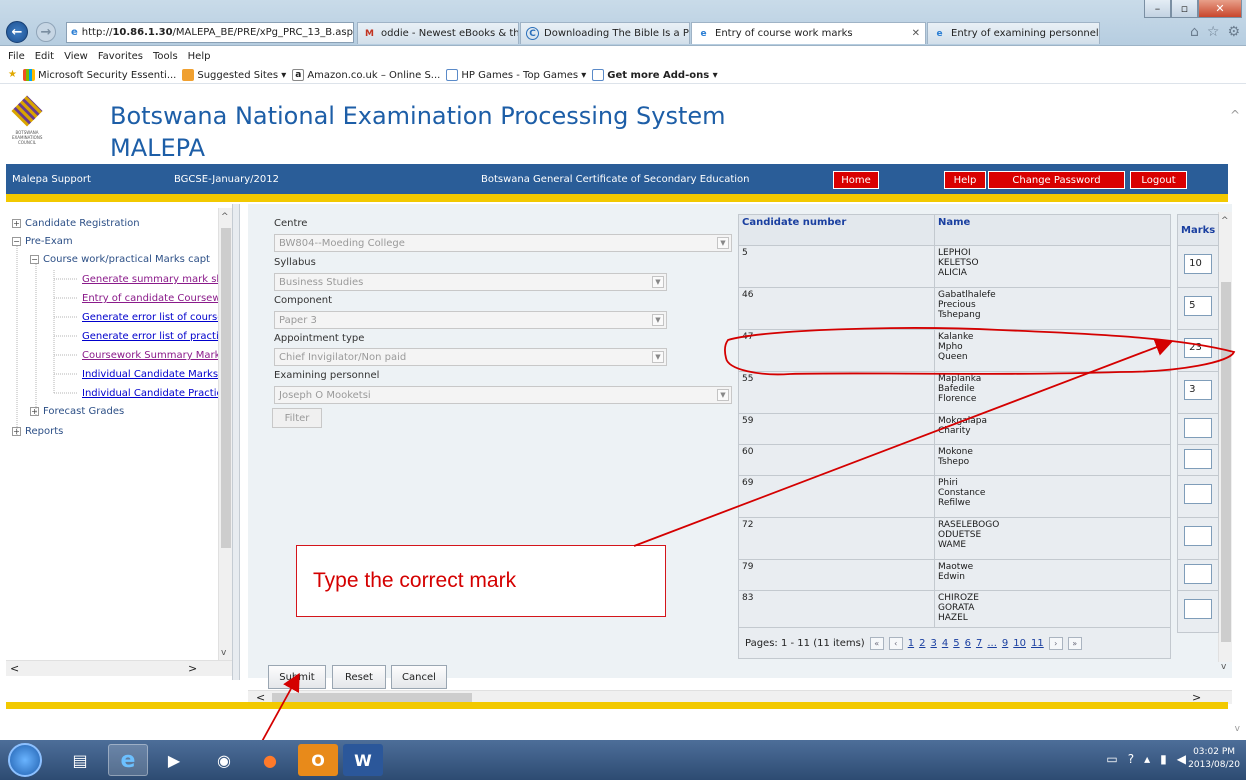  What do you see at coordinates (363, 760) in the screenshot?
I see `word-icon: W` at bounding box center [363, 760].